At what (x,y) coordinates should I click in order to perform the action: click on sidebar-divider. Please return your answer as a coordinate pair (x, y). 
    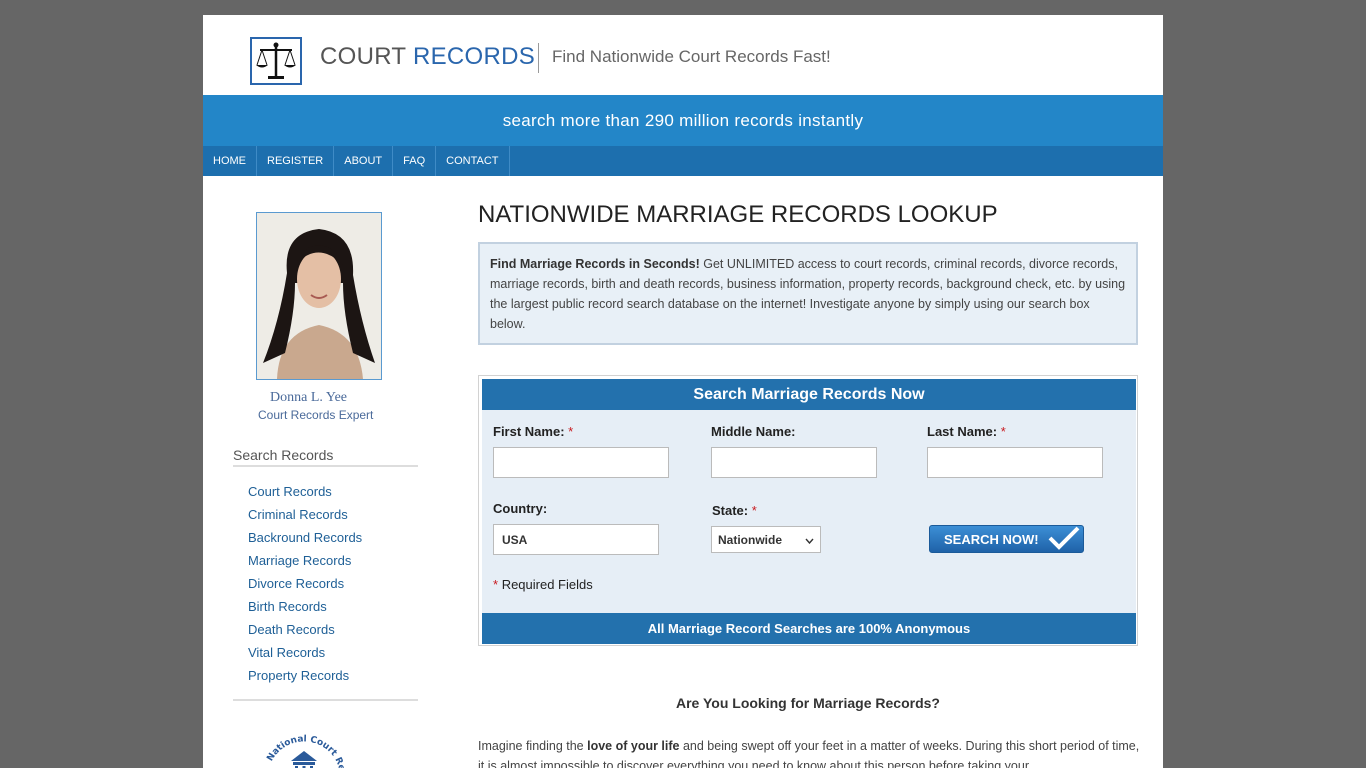
    Looking at the image, I should click on (325, 700).